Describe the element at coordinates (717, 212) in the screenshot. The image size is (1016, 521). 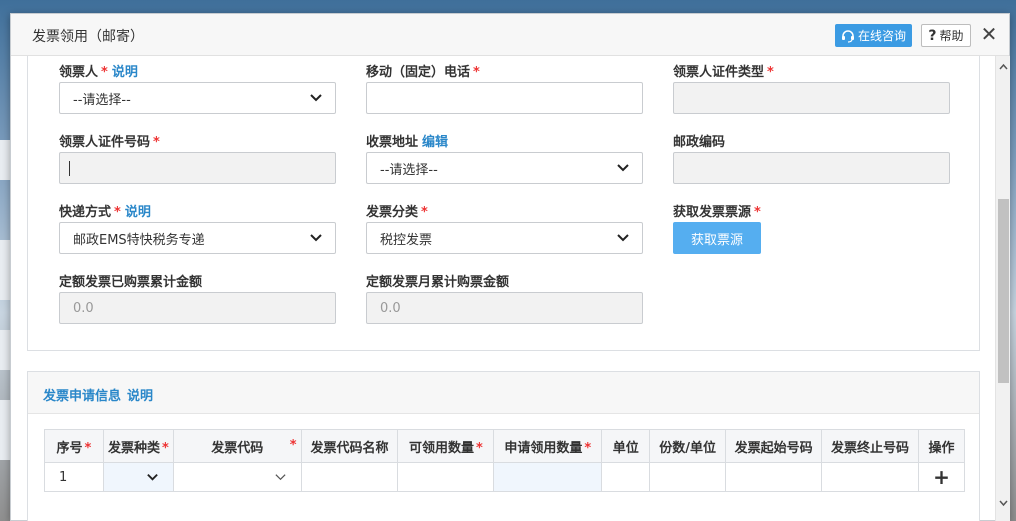
I see `source-label: 获取发票票源 *` at that location.